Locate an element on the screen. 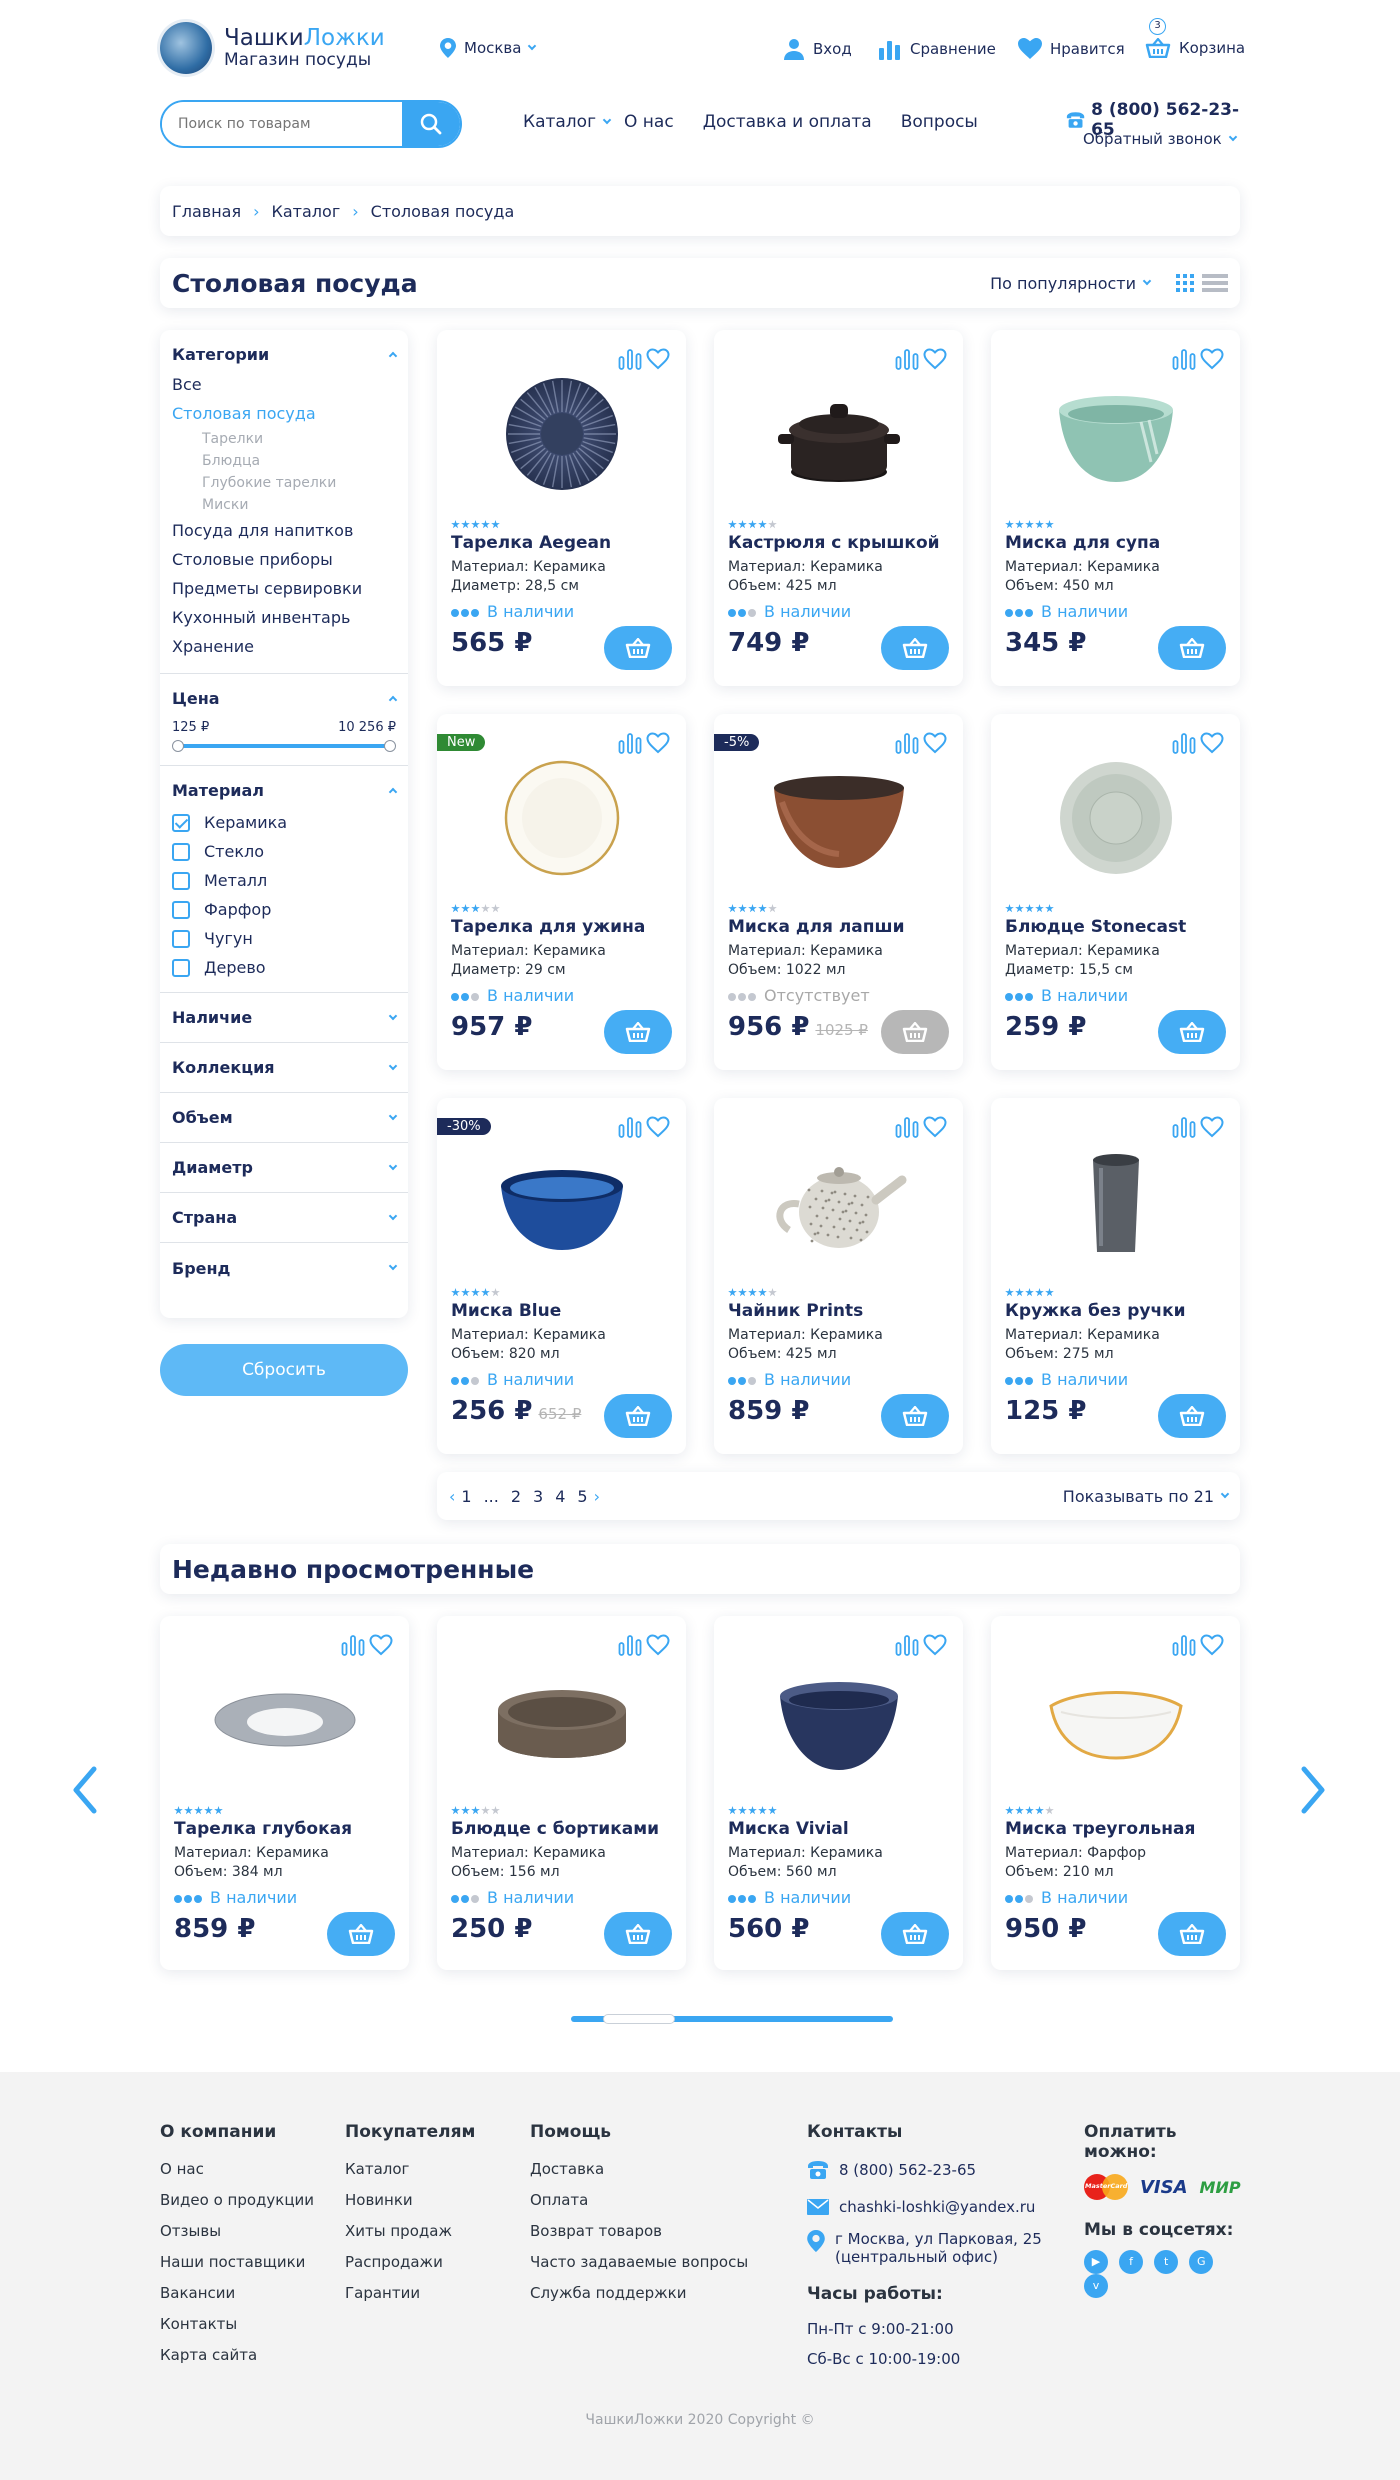 This screenshot has width=1400, height=2480. filter-section-collapsed: Коллекция is located at coordinates (284, 1068).